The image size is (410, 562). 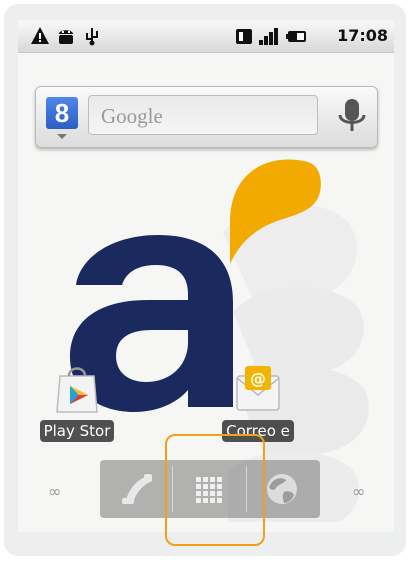 I want to click on dock-right-indicator: ∞, so click(x=359, y=491).